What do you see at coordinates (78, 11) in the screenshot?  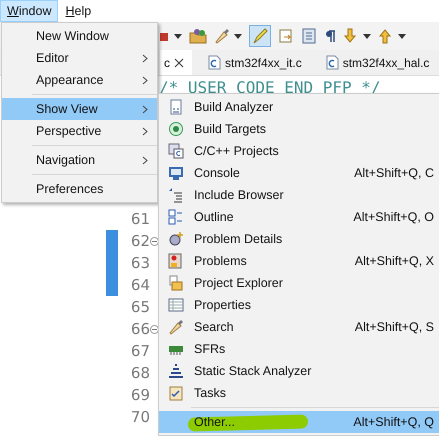 I see `menu-bar-item: Help` at bounding box center [78, 11].